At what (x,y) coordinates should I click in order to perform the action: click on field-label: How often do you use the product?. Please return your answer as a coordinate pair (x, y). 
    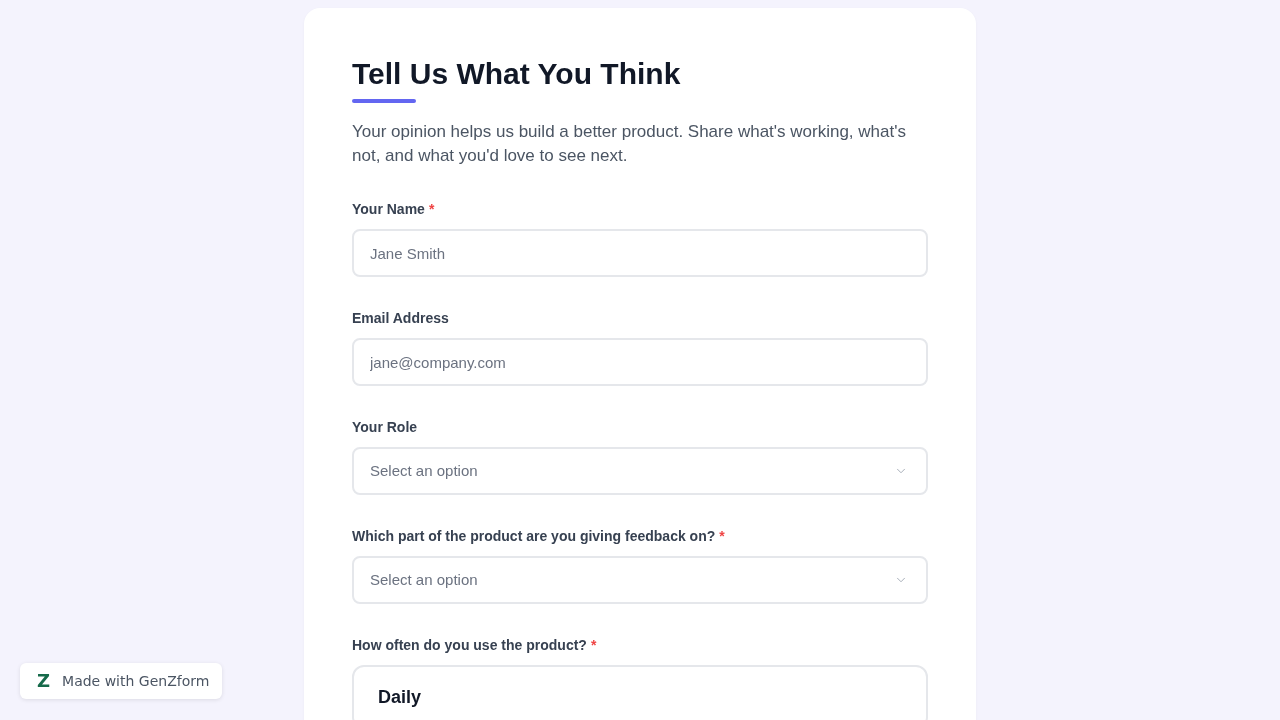
    Looking at the image, I should click on (469, 645).